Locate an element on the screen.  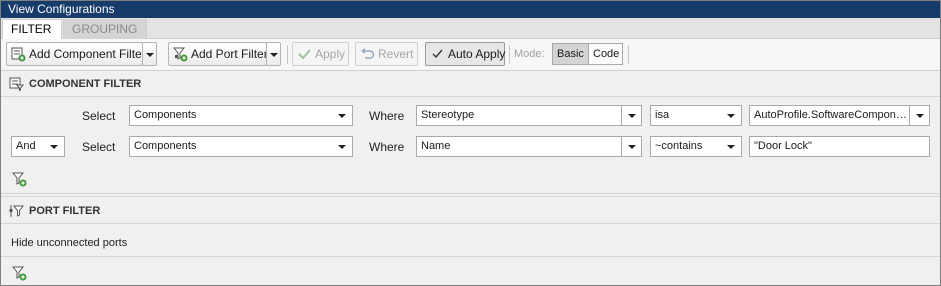
checkbox-icon is located at coordinates (437, 54).